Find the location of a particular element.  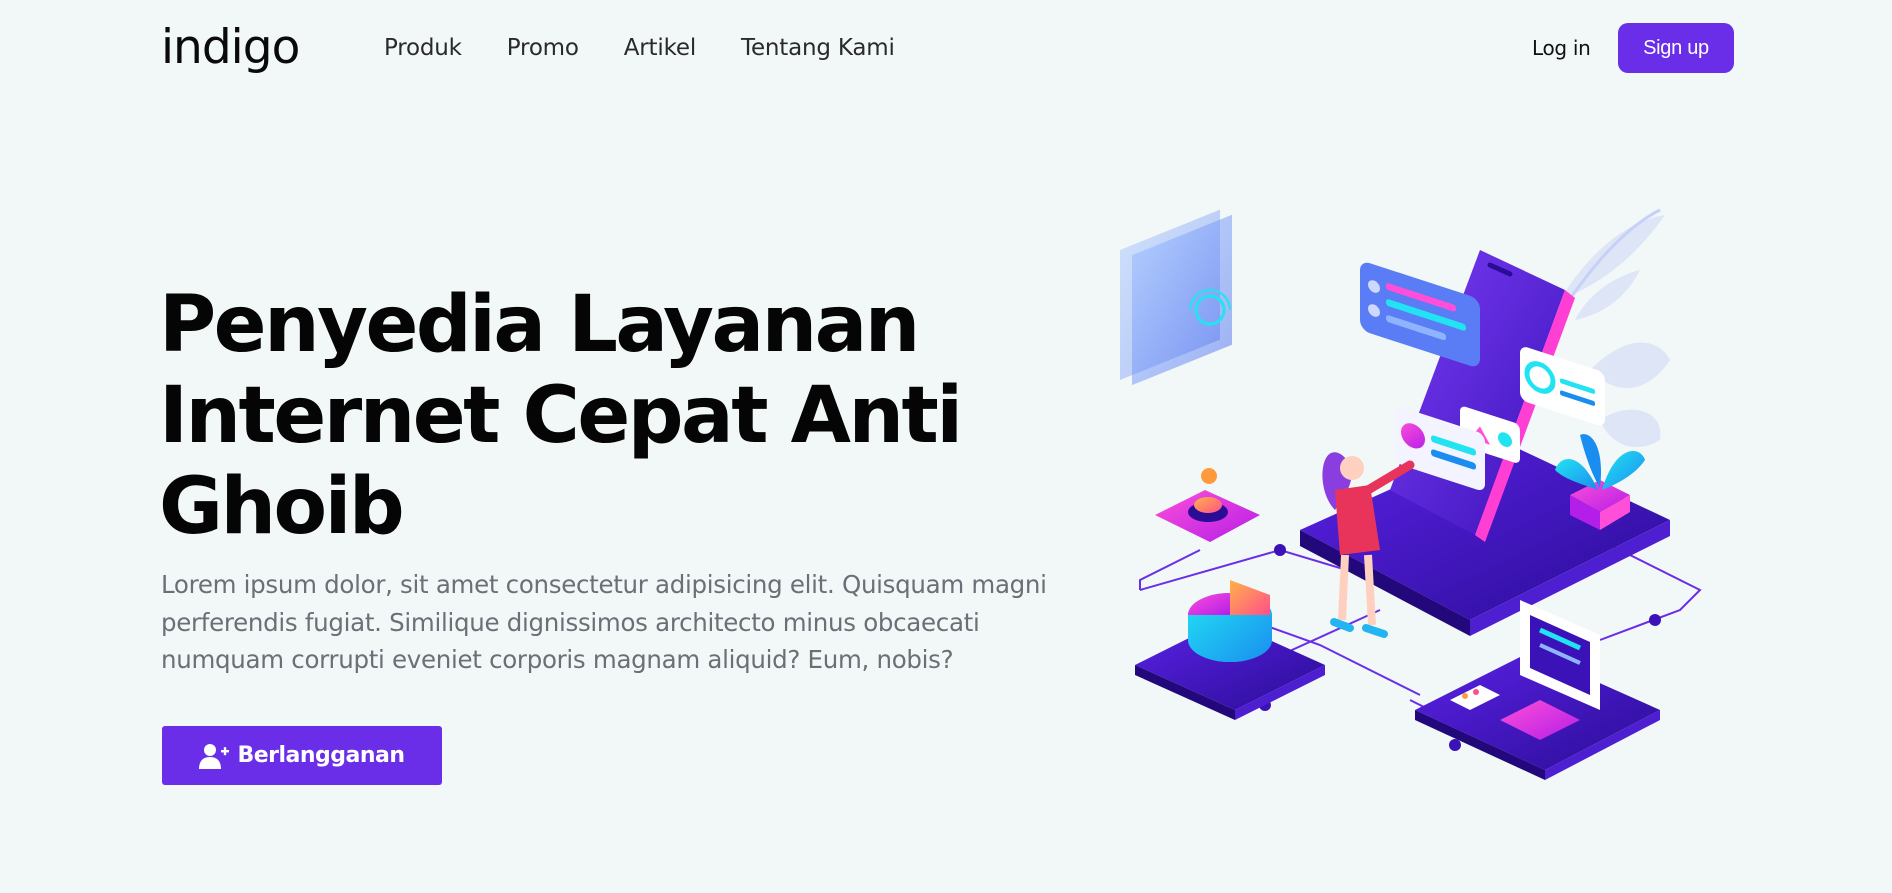

hero-title-line: Ghoib is located at coordinates (282, 507).